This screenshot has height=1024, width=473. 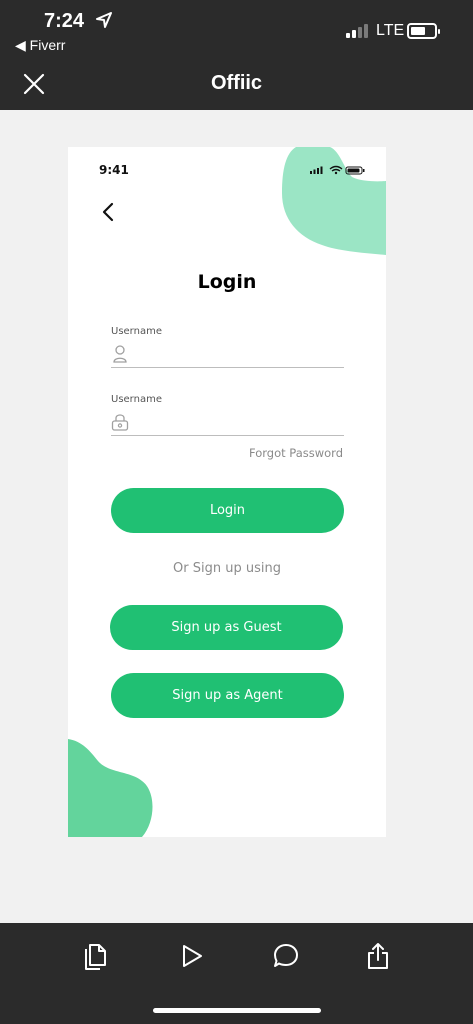 What do you see at coordinates (95, 956) in the screenshot?
I see `copy-icon` at bounding box center [95, 956].